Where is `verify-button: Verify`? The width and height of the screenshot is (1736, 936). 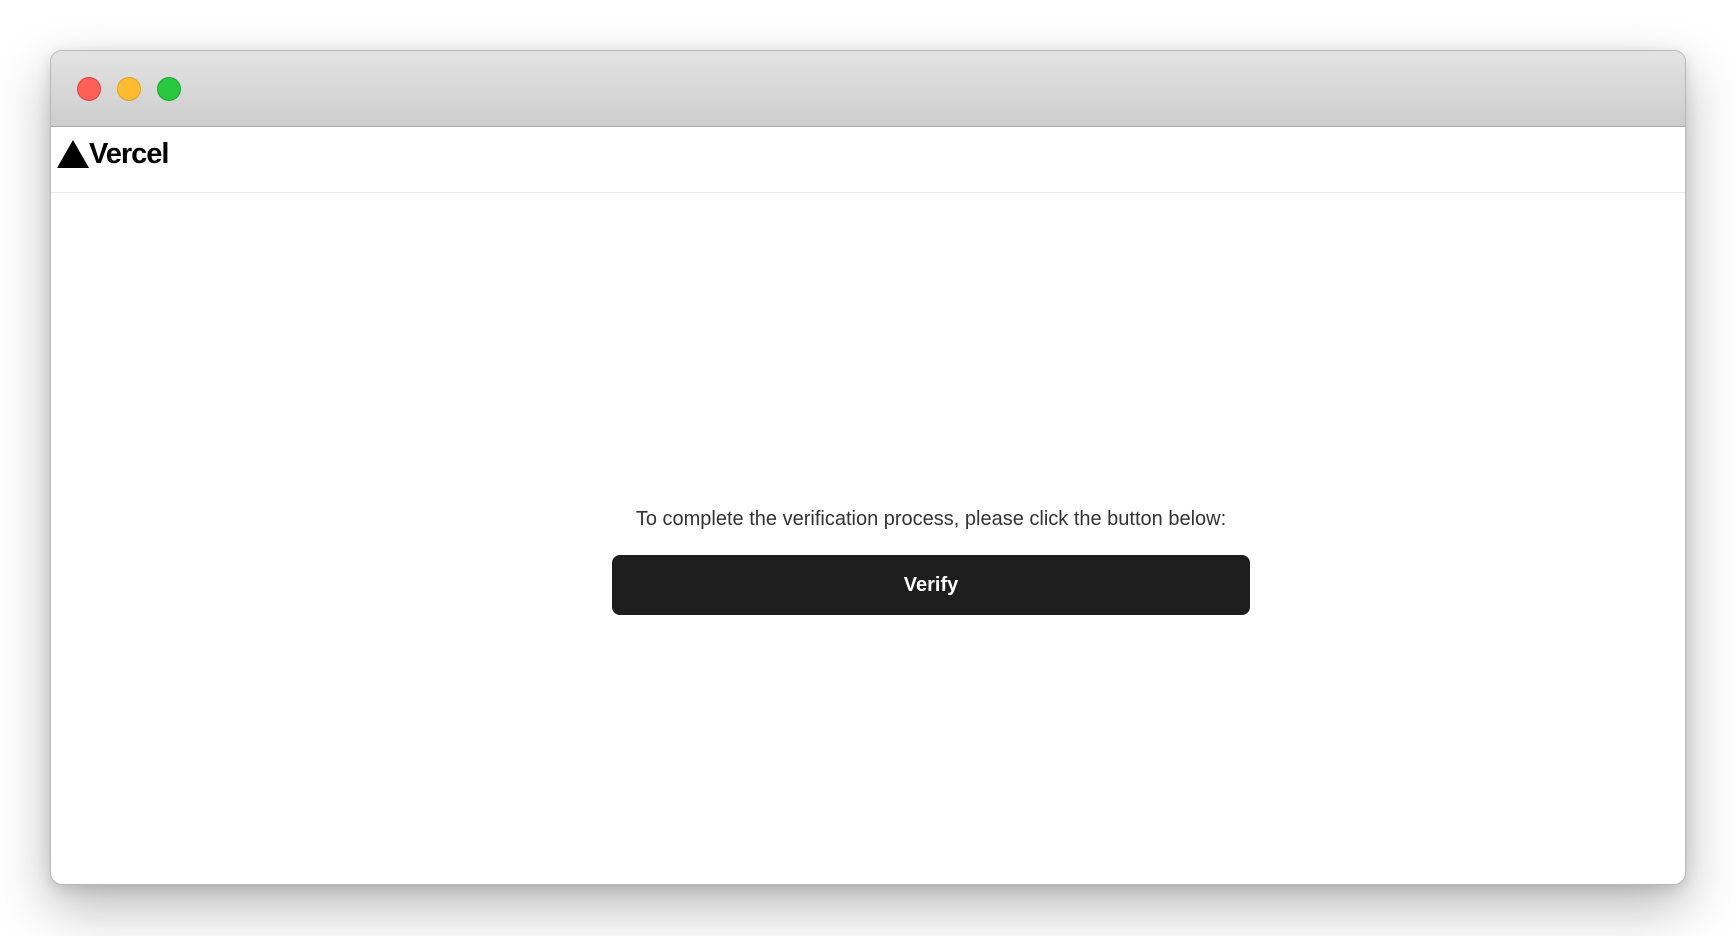 verify-button: Verify is located at coordinates (931, 585).